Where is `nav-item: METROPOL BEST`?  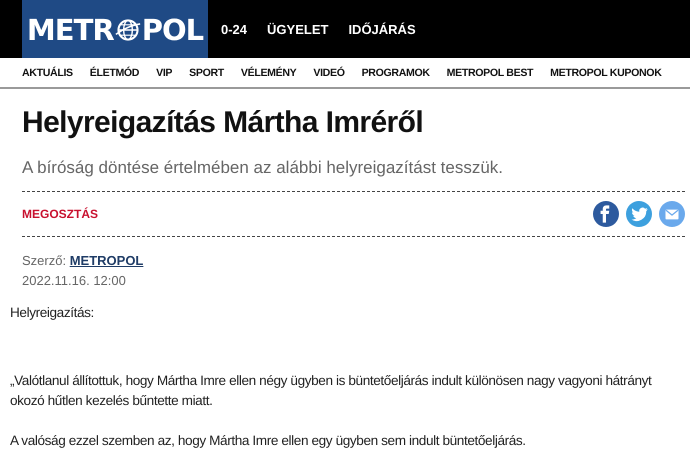
nav-item: METROPOL BEST is located at coordinates (490, 72).